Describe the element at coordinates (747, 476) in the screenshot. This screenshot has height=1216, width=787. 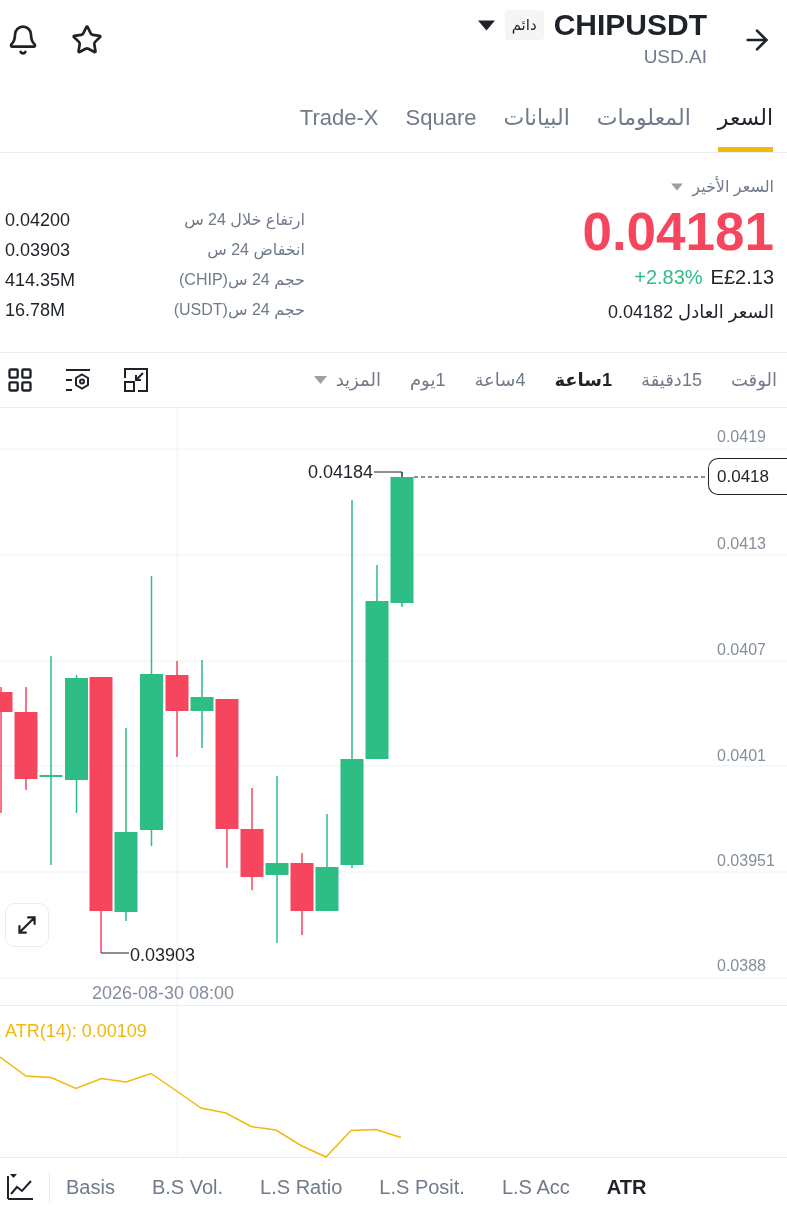
I see `current-price-tag: 0.0418` at that location.